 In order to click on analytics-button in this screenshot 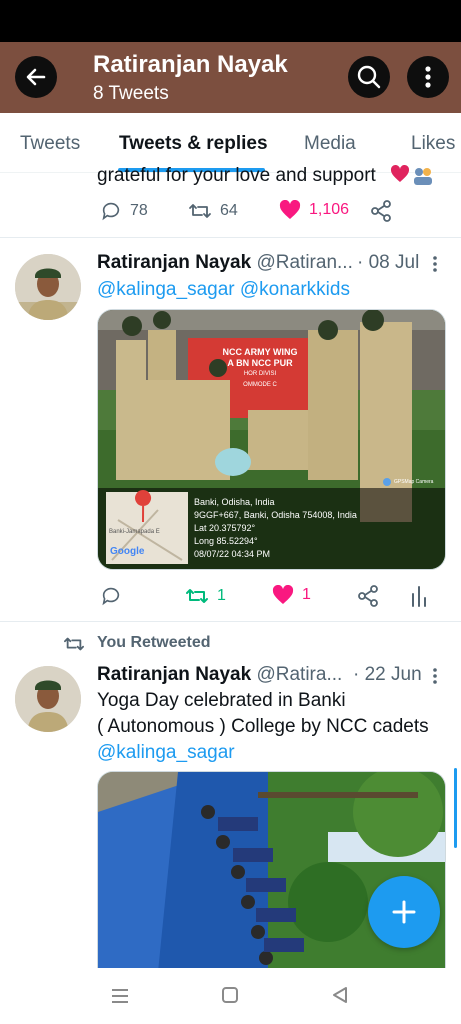, I will do `click(419, 596)`.